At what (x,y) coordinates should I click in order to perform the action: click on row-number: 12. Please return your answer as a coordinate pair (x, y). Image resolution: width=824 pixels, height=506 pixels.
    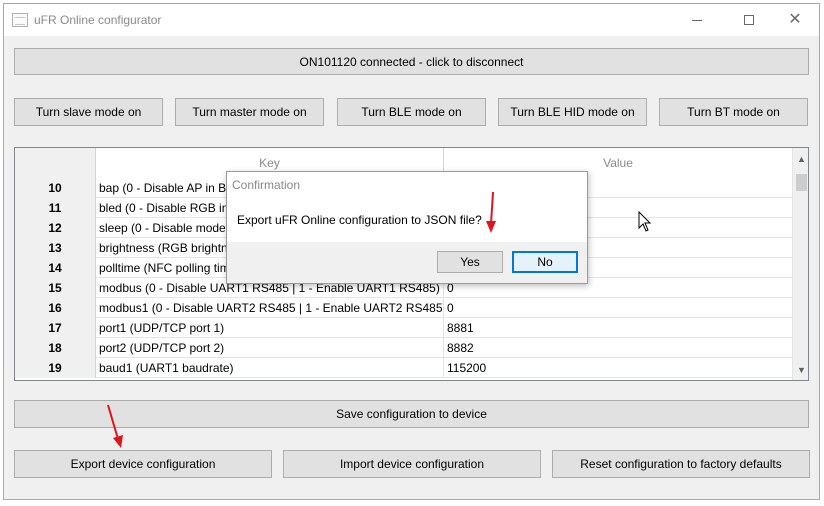
    Looking at the image, I should click on (55, 228).